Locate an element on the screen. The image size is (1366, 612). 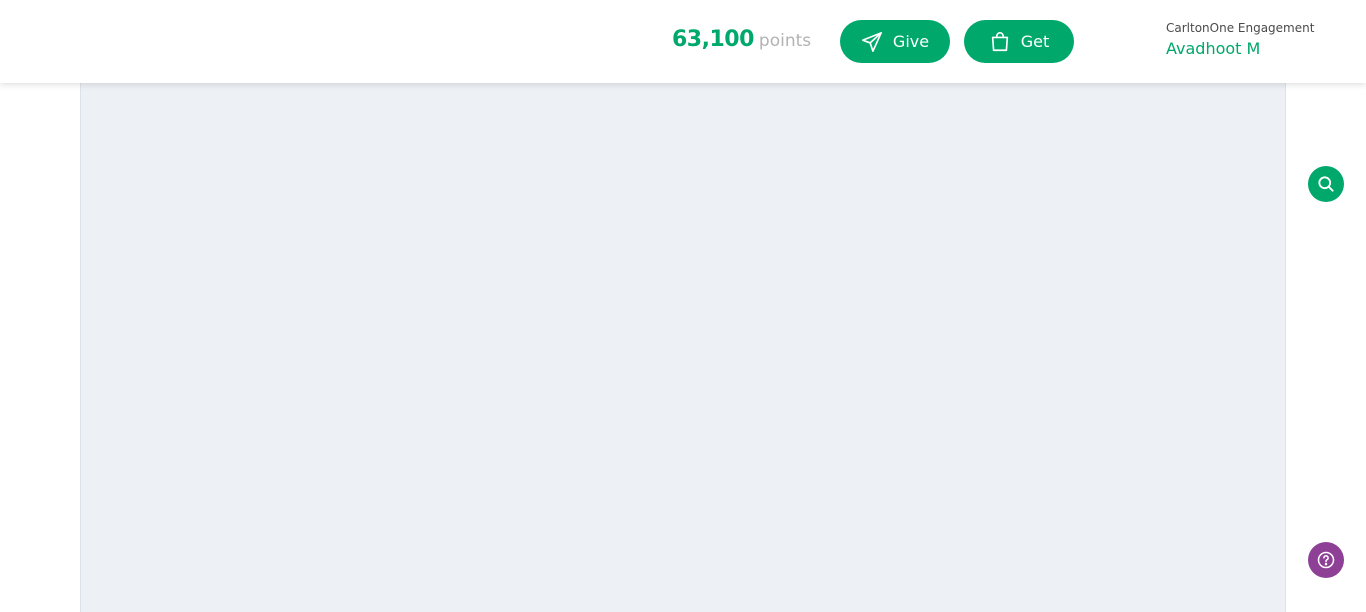
paper-plane-icon is located at coordinates (872, 42).